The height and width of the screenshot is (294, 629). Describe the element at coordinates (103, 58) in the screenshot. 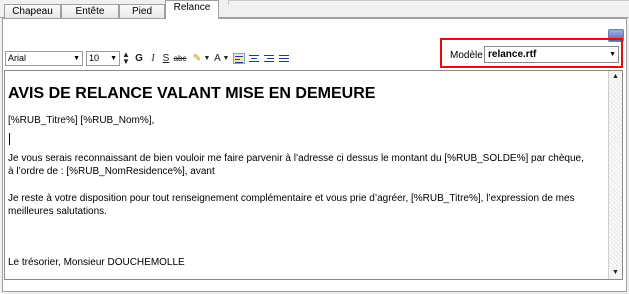

I see `font-size-combo: 10 ▼` at that location.